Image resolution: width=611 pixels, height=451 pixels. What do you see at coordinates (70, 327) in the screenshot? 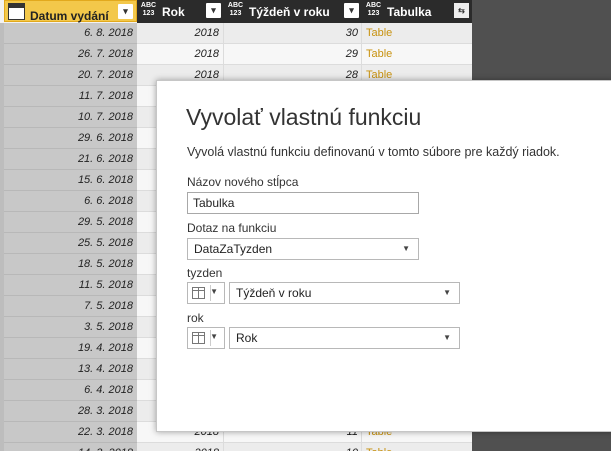
I see `date-cell: 3. 5. 2018` at bounding box center [70, 327].